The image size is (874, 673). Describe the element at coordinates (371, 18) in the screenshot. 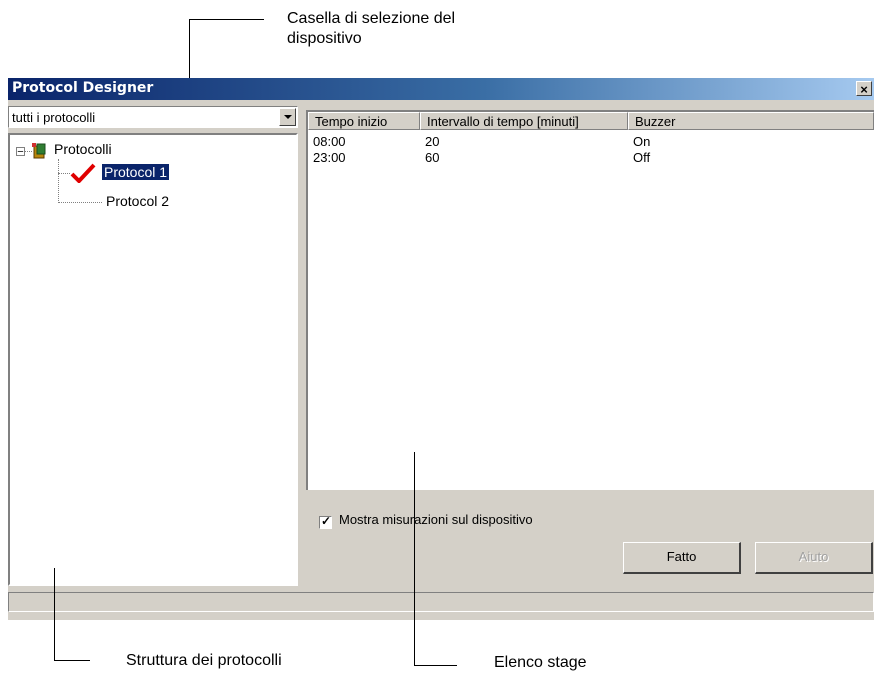

I see `device-selector-callout-line1: Casella di selezione del` at that location.